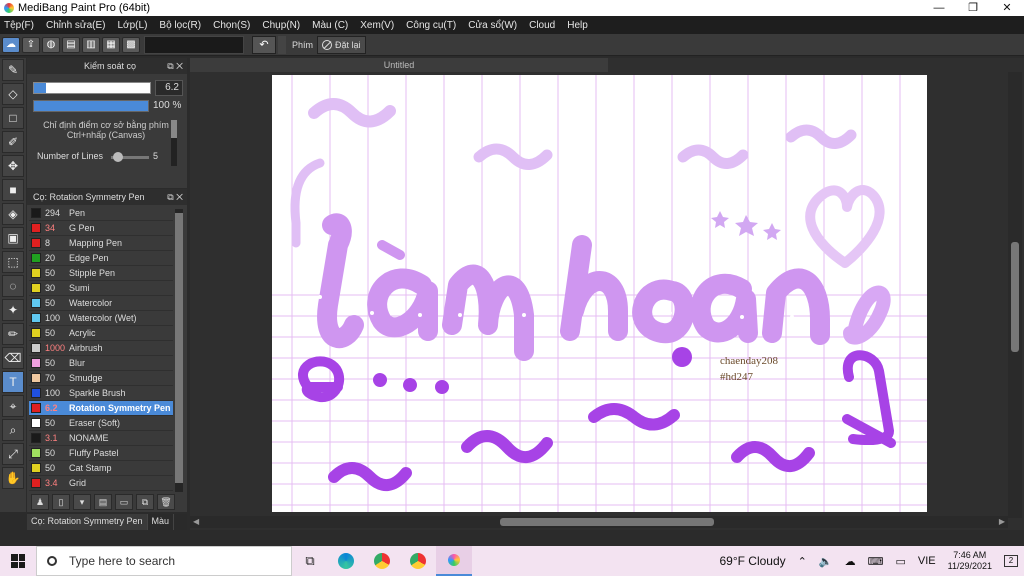 The height and width of the screenshot is (576, 1024). What do you see at coordinates (31, 44) in the screenshot?
I see `share-icon: ⇪` at bounding box center [31, 44].